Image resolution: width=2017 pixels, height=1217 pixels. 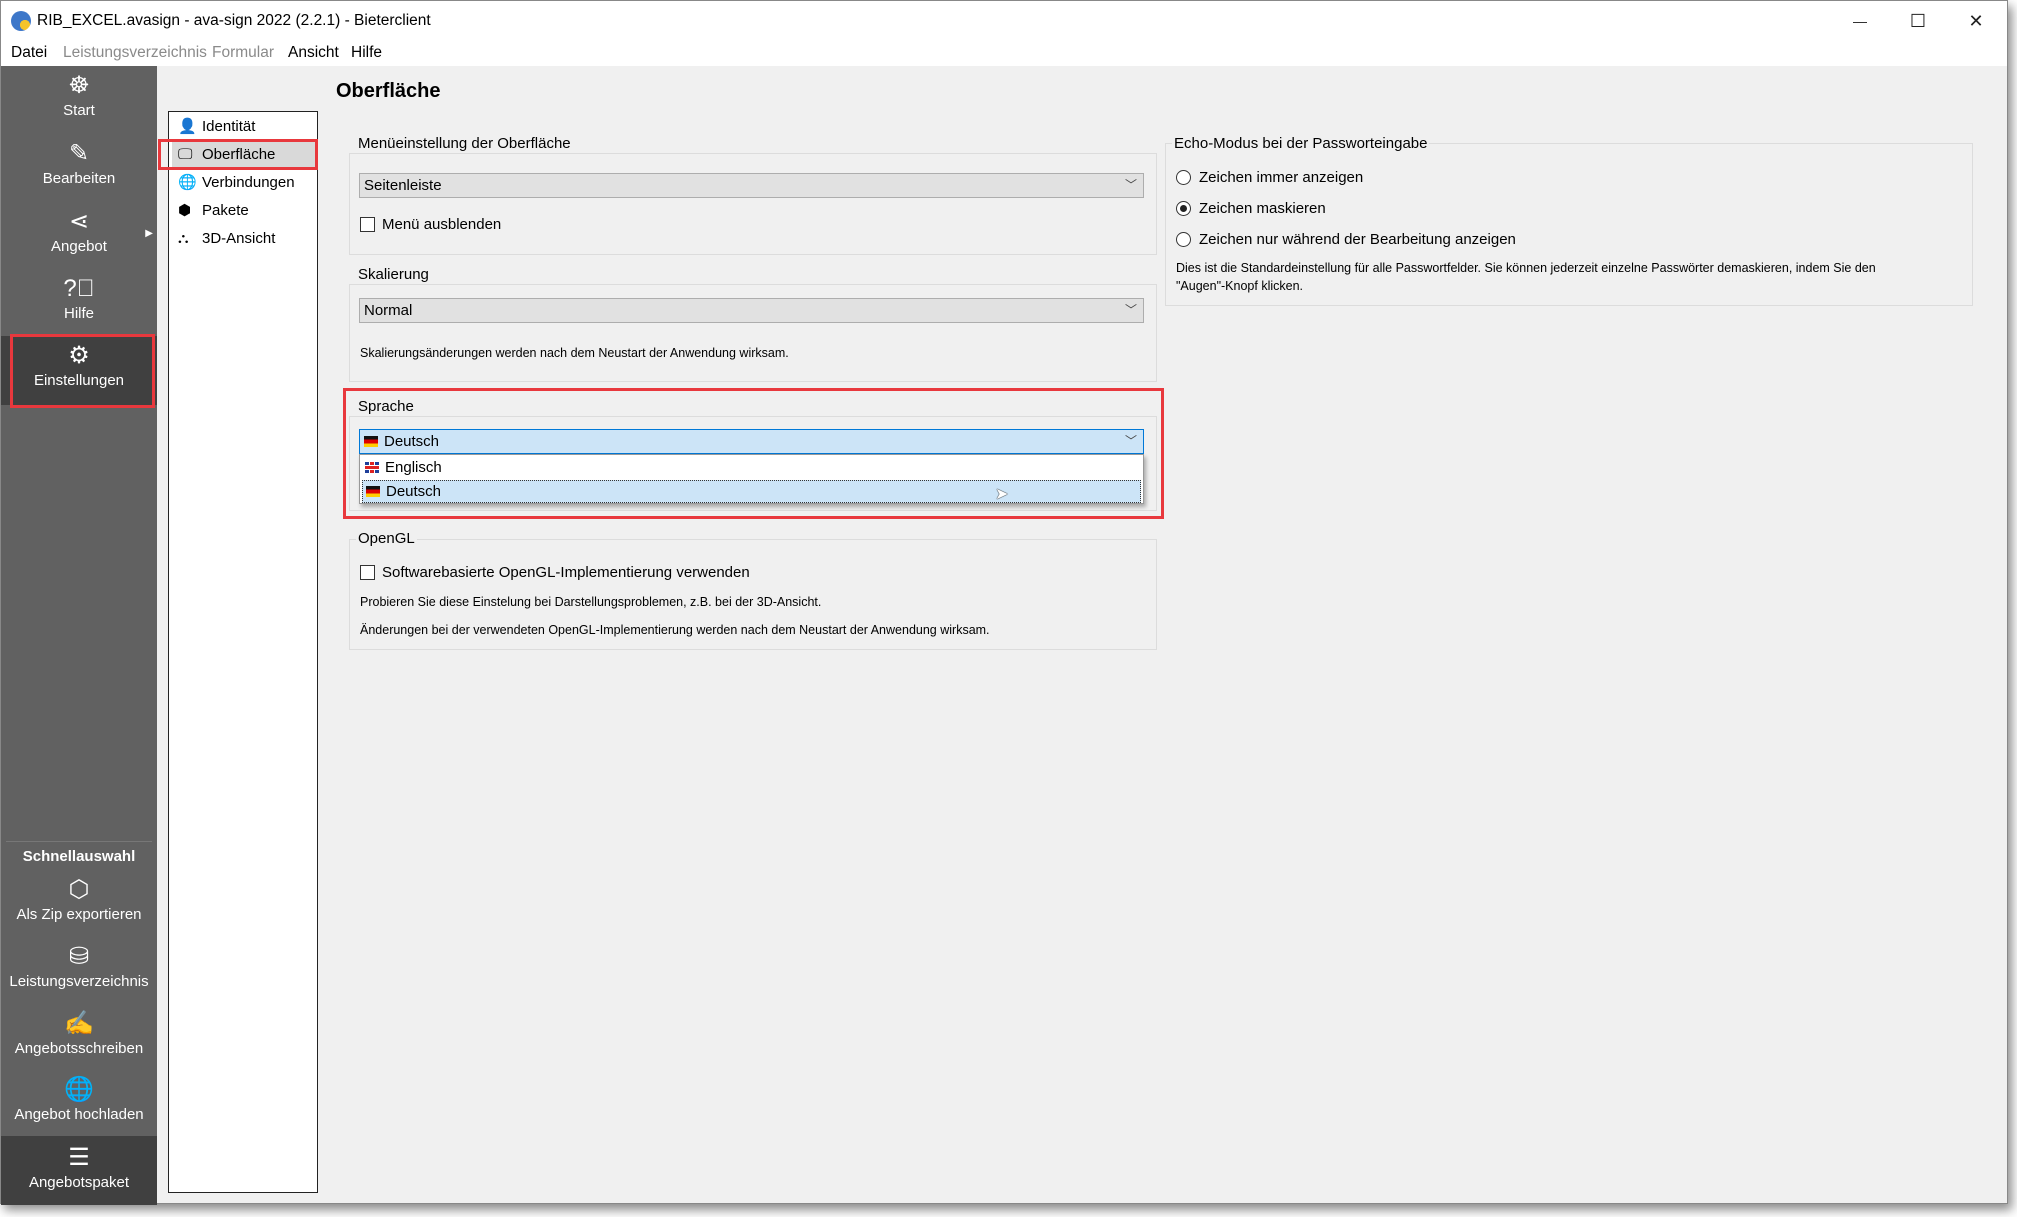 What do you see at coordinates (1281, 177) in the screenshot?
I see `radio-always-show-label: Zeichen immer anzeigen` at bounding box center [1281, 177].